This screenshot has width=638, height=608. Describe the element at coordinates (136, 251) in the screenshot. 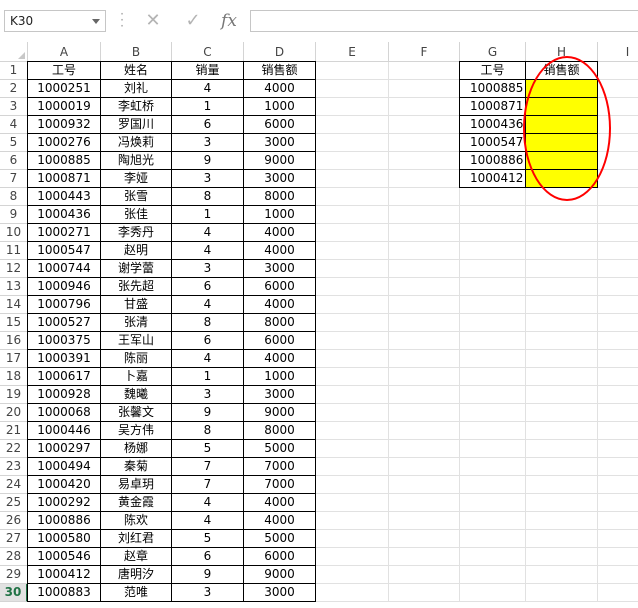

I see `table-cell: 赵明` at that location.